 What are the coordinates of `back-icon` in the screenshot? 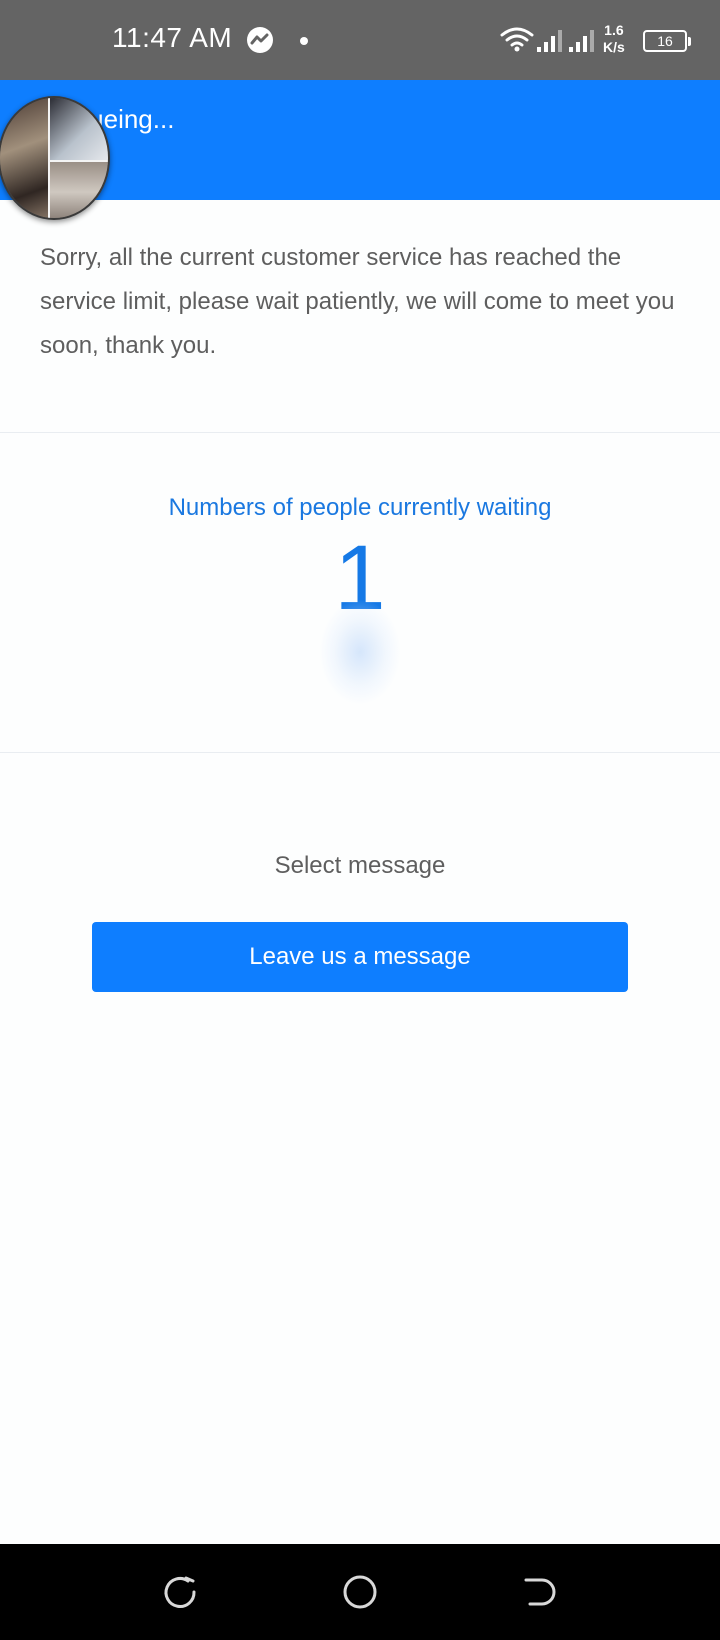 It's located at (540, 1592).